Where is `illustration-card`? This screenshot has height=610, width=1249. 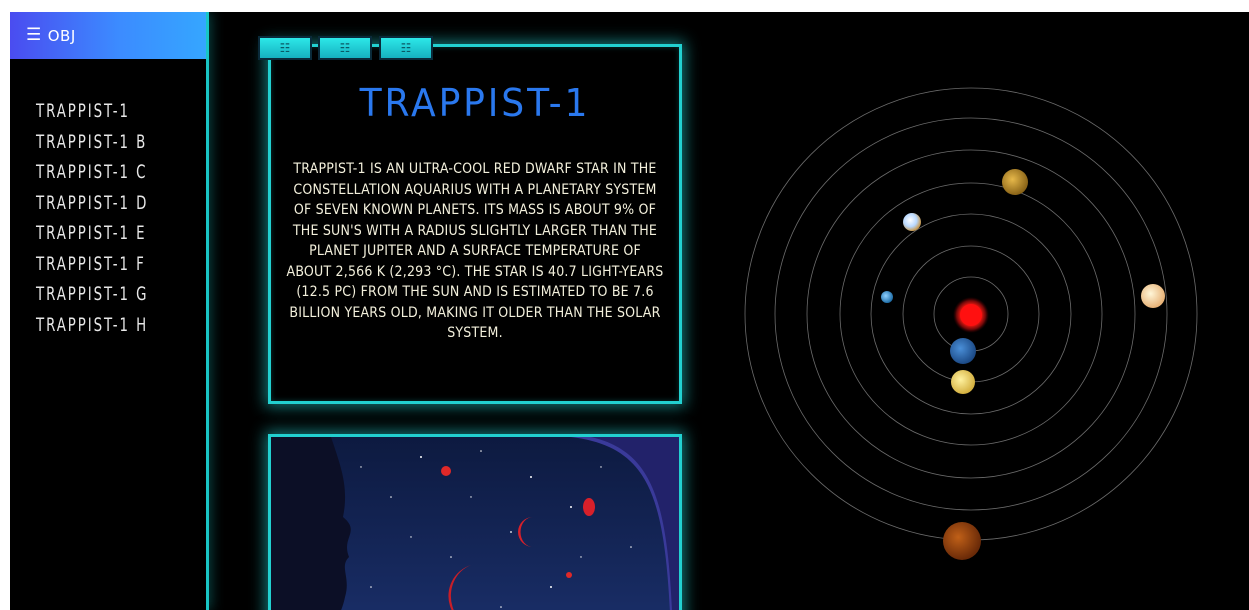 illustration-card is located at coordinates (475, 522).